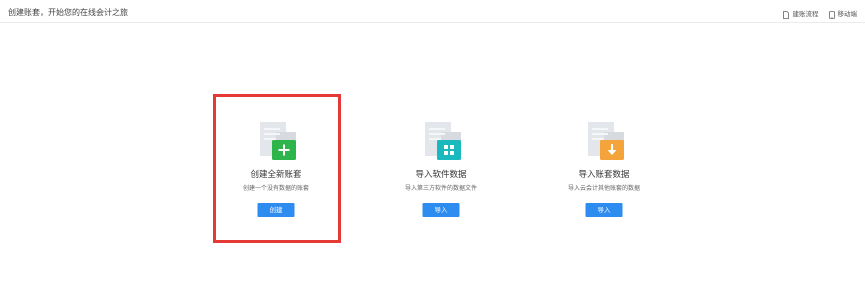 This screenshot has width=865, height=292. I want to click on grid-icon, so click(449, 150).